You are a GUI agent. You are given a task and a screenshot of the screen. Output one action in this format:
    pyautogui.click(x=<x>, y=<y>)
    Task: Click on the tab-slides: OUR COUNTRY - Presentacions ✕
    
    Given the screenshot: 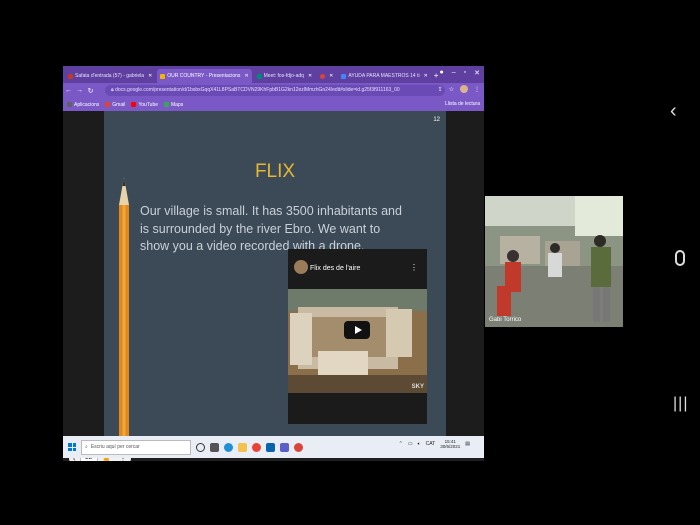 What is the action you would take?
    pyautogui.click(x=204, y=76)
    